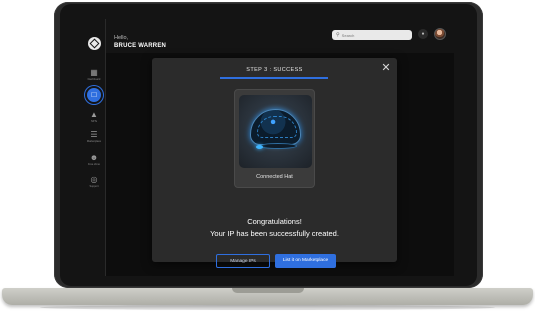 This screenshot has width=535, height=311. Describe the element at coordinates (386, 68) in the screenshot. I see `close-icon: ✕` at that location.